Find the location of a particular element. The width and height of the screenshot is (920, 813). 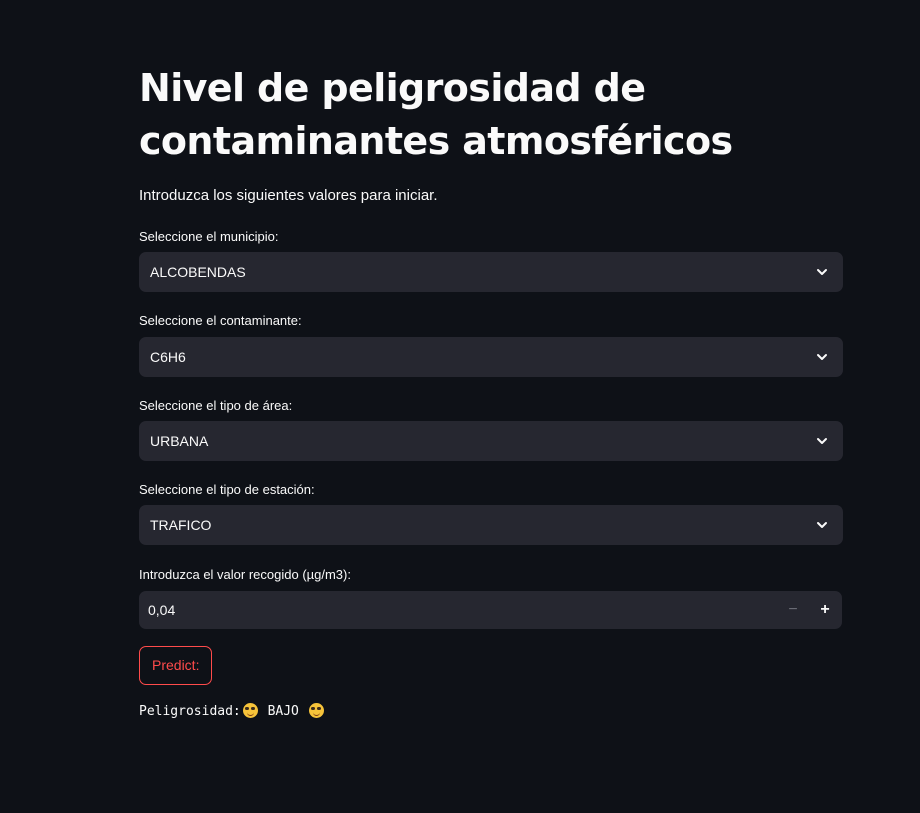

result-prefix: Peligrosidad: is located at coordinates (190, 711).